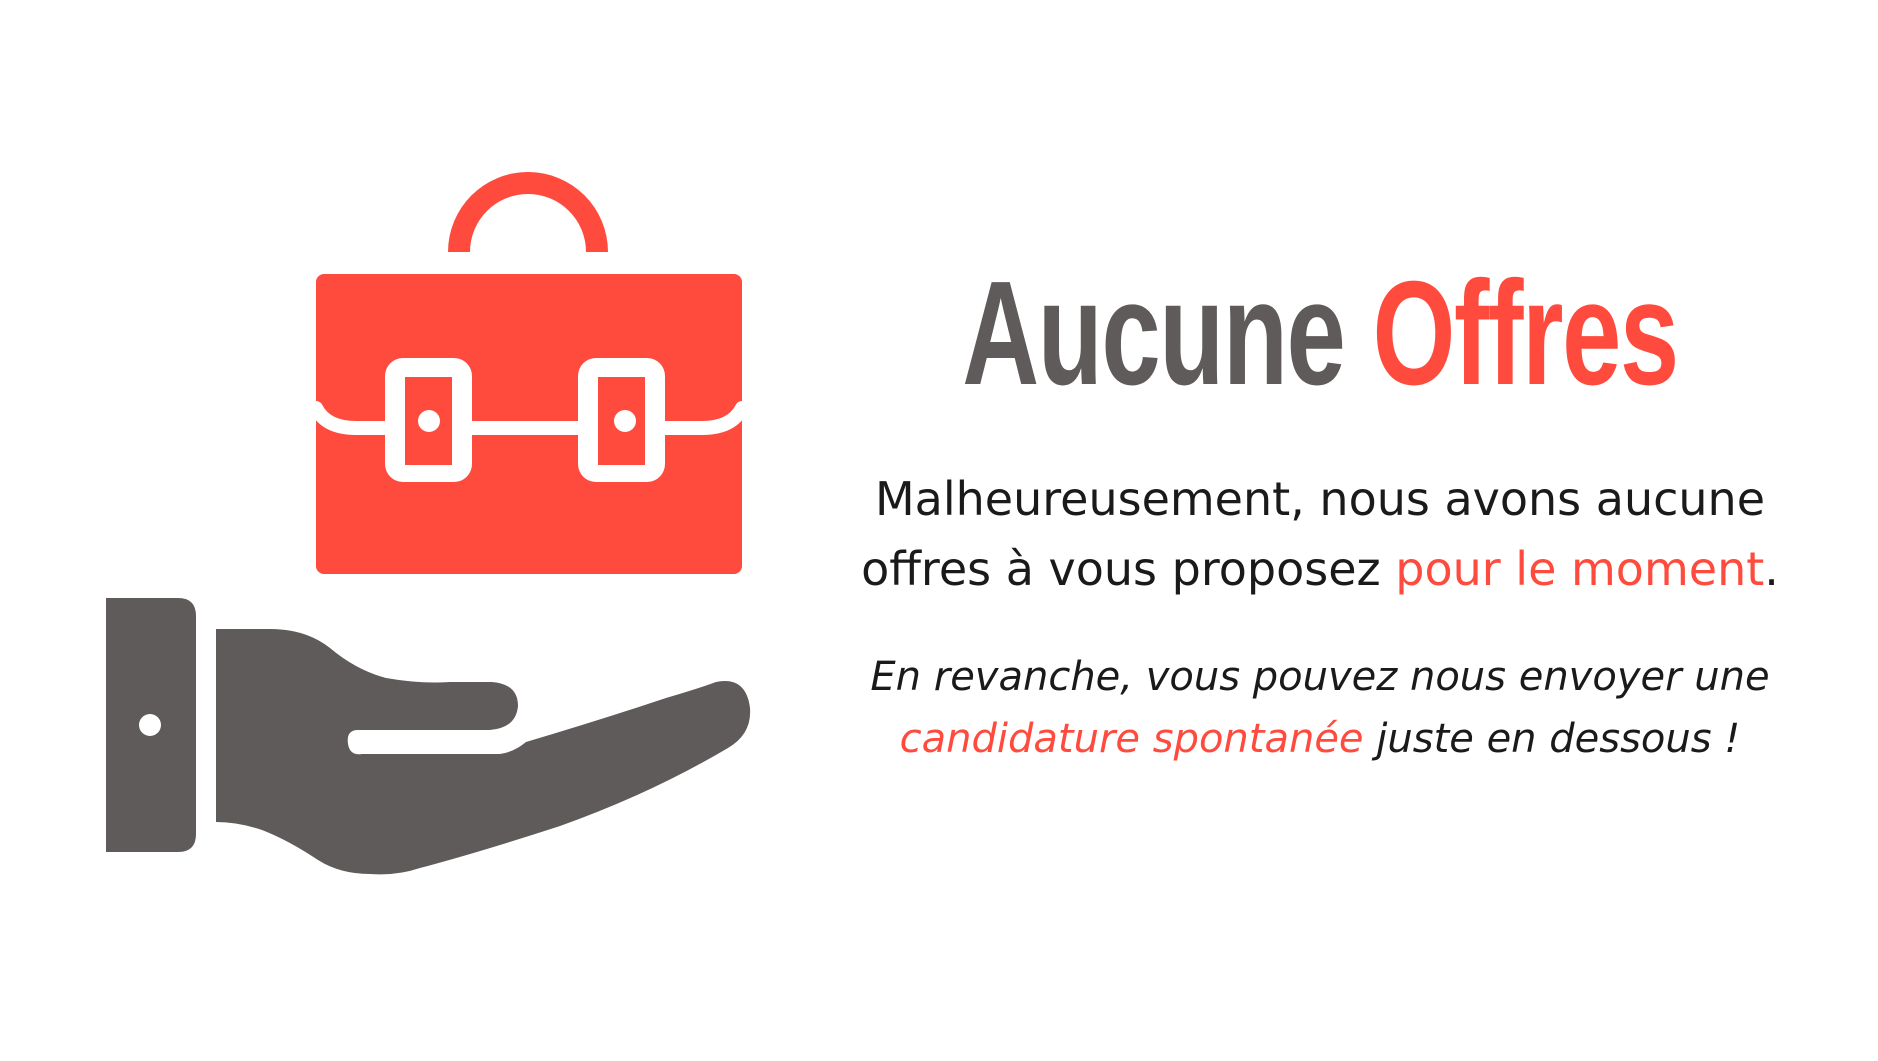 The width and height of the screenshot is (1878, 1061). What do you see at coordinates (1552, 739) in the screenshot?
I see `note-line2-end: juste en dessous !` at bounding box center [1552, 739].